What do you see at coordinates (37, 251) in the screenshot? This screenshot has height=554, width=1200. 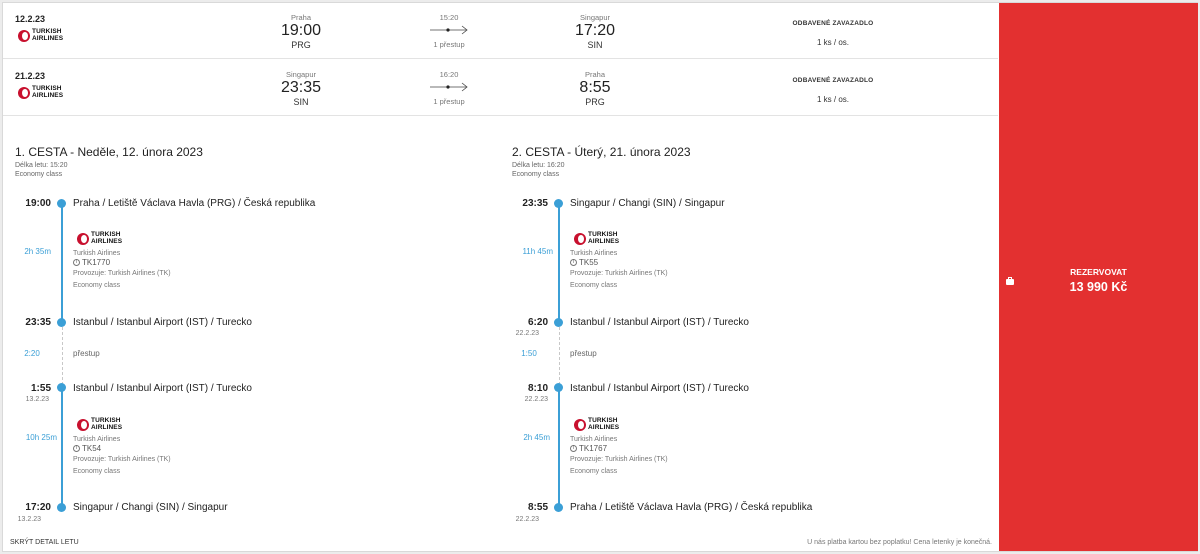 I see `segment-duration: 2h 35m` at bounding box center [37, 251].